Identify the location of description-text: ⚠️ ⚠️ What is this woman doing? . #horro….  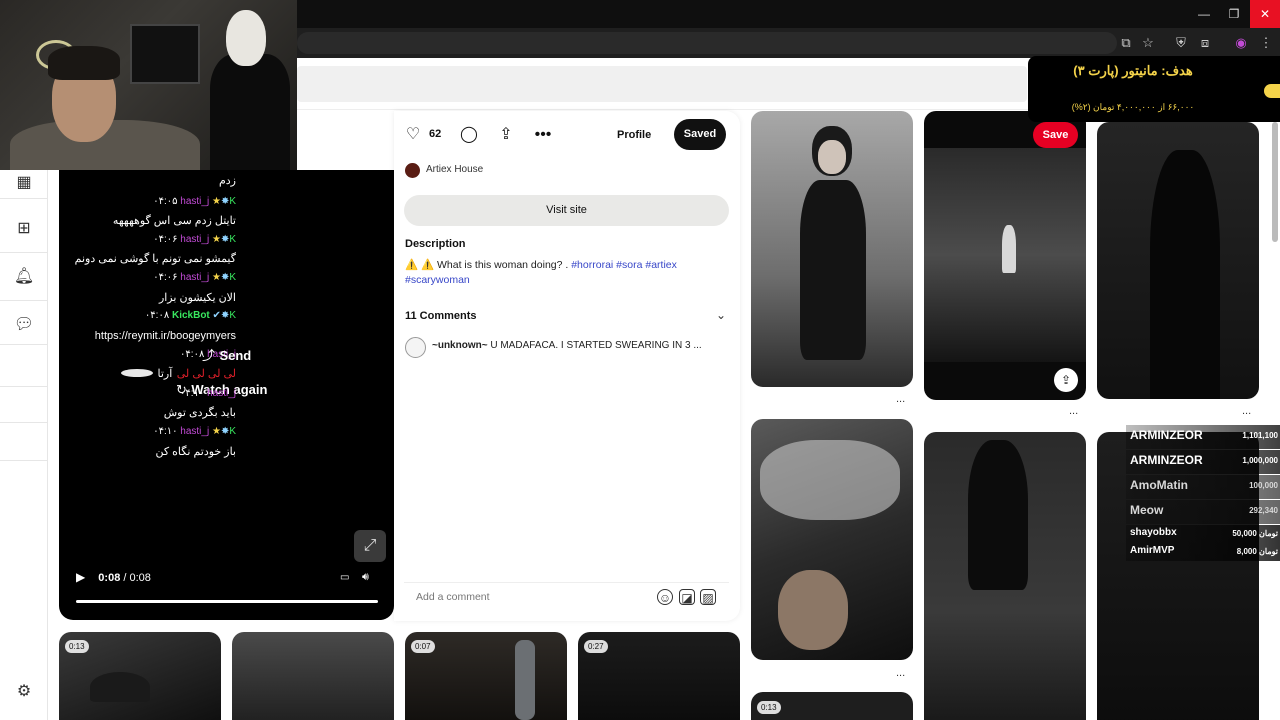
(541, 272).